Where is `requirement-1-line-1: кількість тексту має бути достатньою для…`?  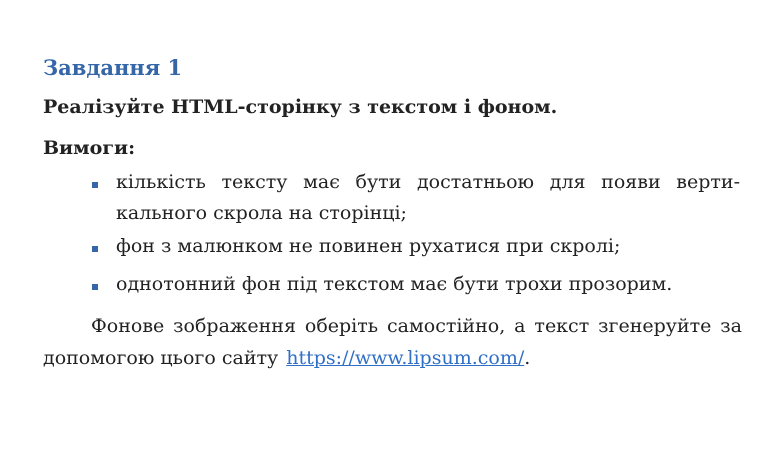 requirement-1-line-1: кількість тексту має бути достатньою для… is located at coordinates (428, 182).